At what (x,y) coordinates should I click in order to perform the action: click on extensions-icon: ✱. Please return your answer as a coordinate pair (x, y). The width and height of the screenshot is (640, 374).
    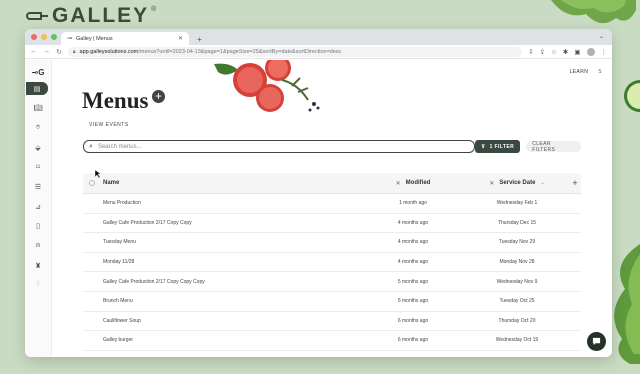
    Looking at the image, I should click on (565, 52).